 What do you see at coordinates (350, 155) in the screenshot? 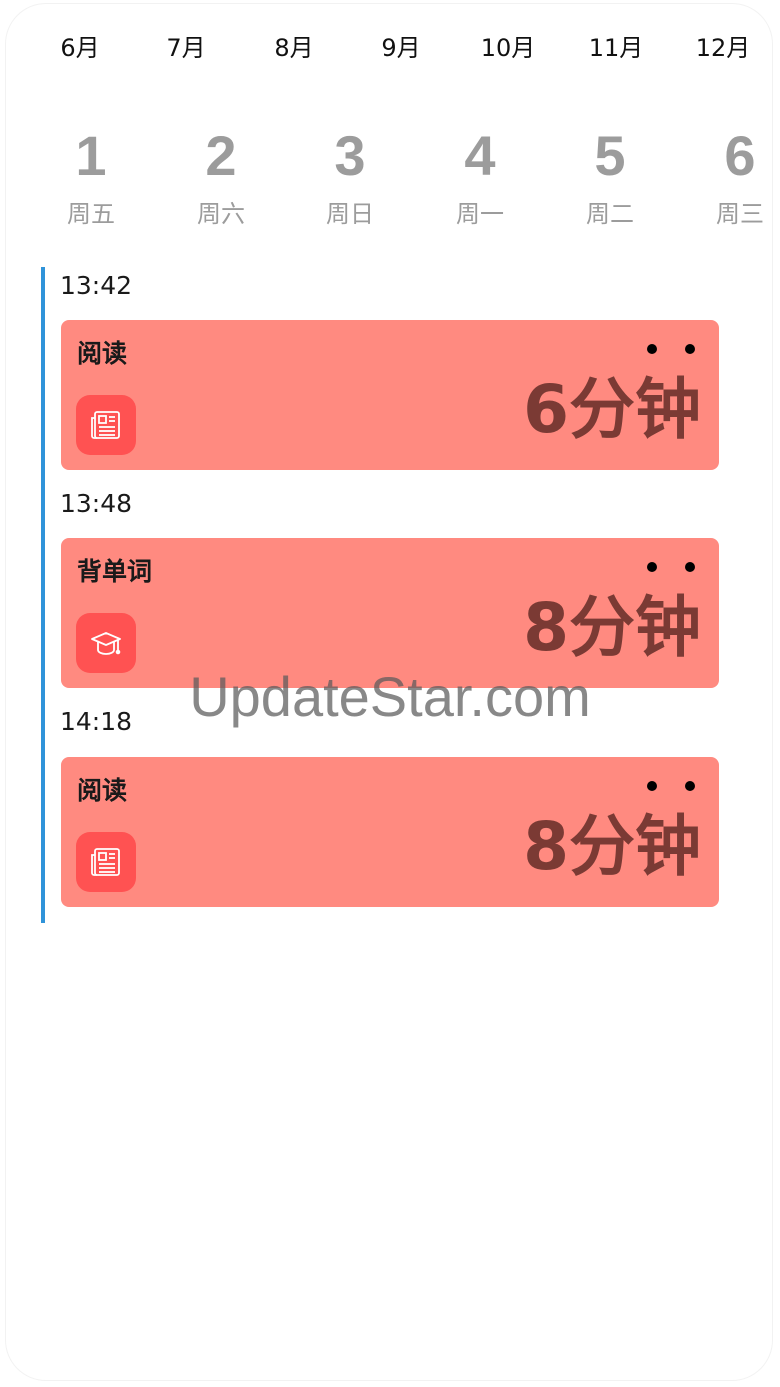
I see `day-number: 3` at bounding box center [350, 155].